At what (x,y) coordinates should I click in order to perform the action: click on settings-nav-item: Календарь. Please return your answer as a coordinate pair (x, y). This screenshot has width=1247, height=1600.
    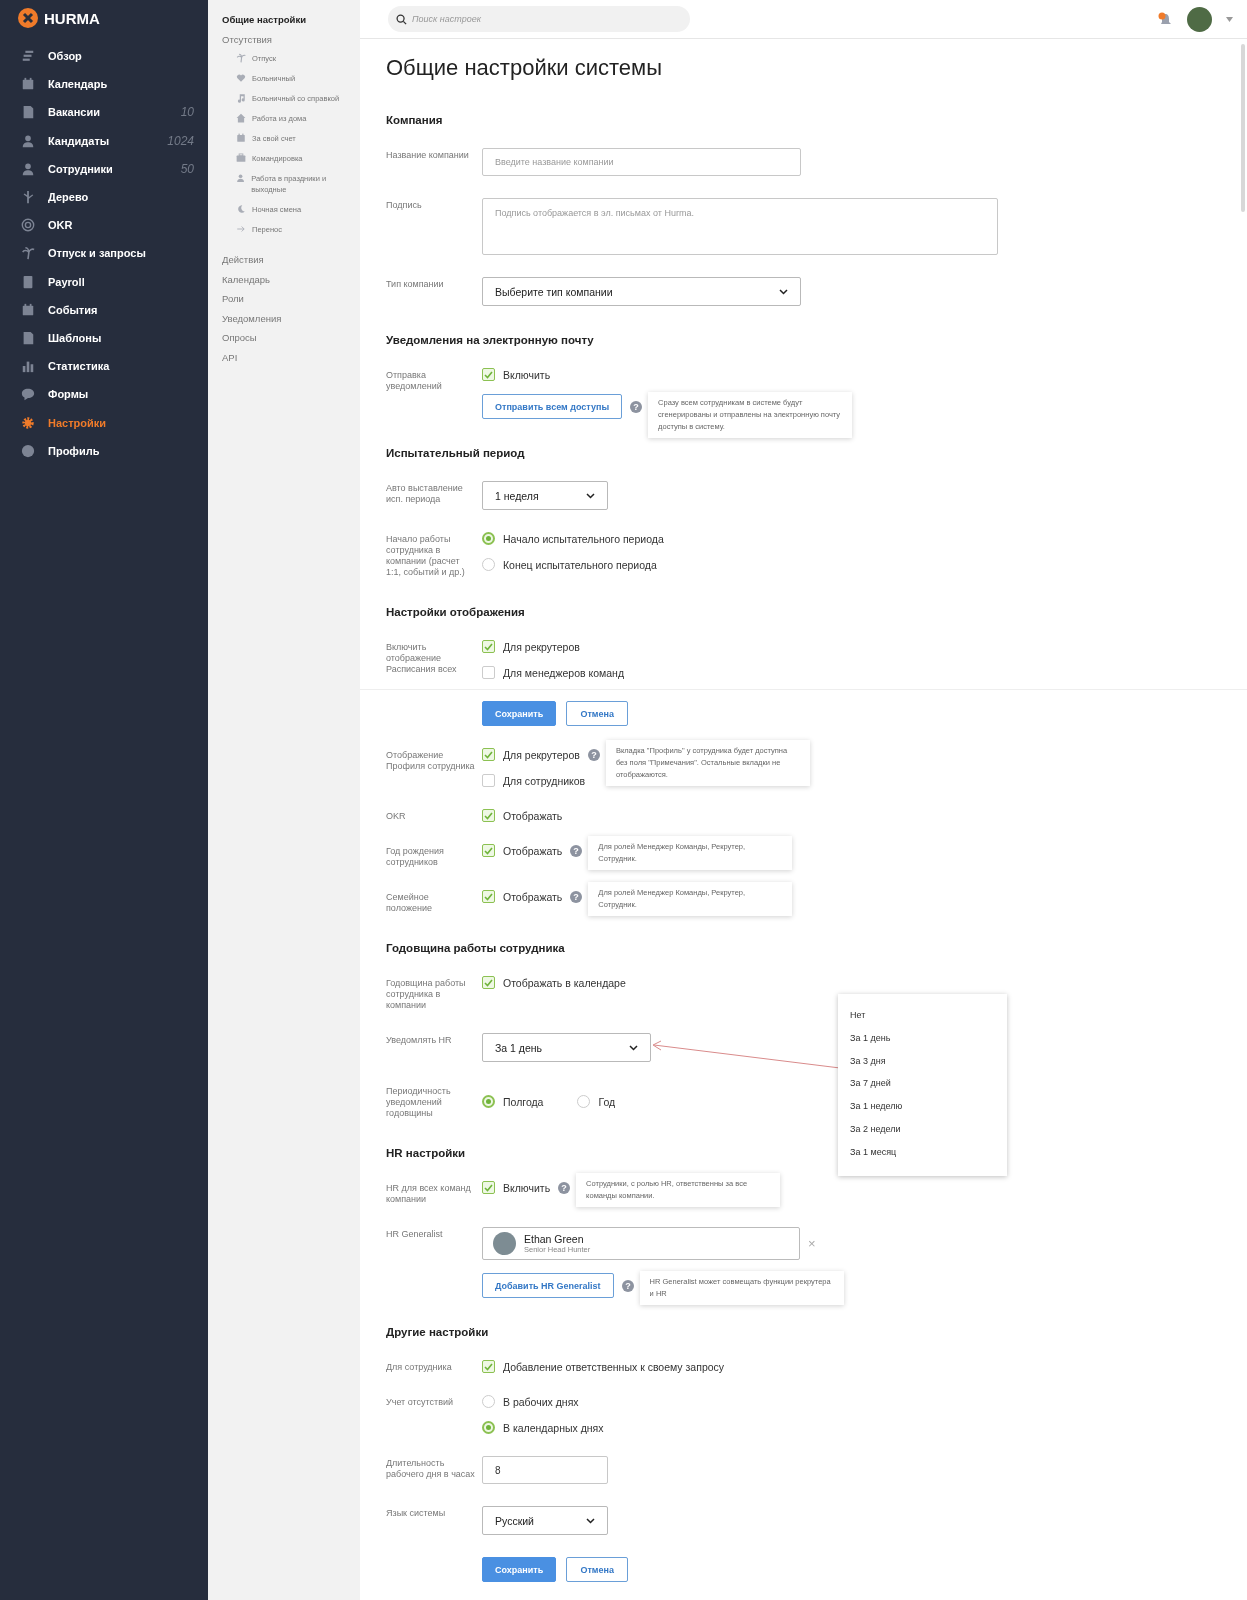
    Looking at the image, I should click on (288, 279).